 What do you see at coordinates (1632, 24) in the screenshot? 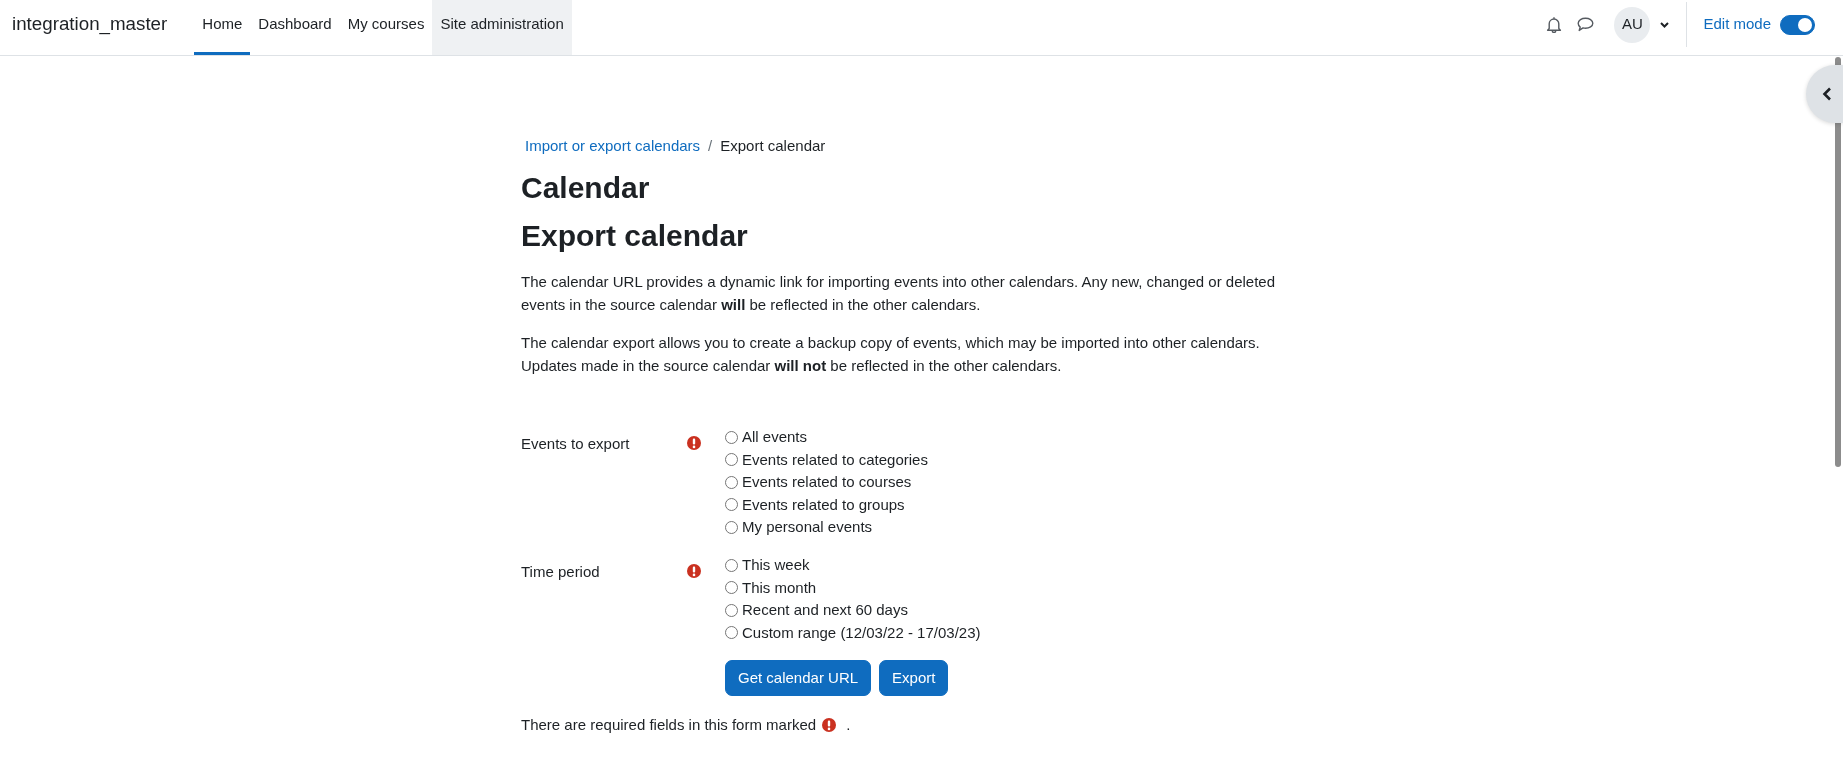
I see `user-avatar: AU` at bounding box center [1632, 24].